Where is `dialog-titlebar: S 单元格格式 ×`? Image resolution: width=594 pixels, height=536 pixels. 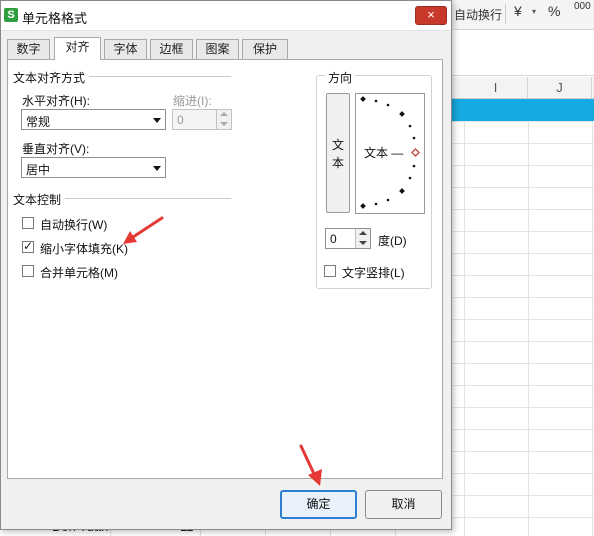 dialog-titlebar: S 单元格格式 × is located at coordinates (226, 16).